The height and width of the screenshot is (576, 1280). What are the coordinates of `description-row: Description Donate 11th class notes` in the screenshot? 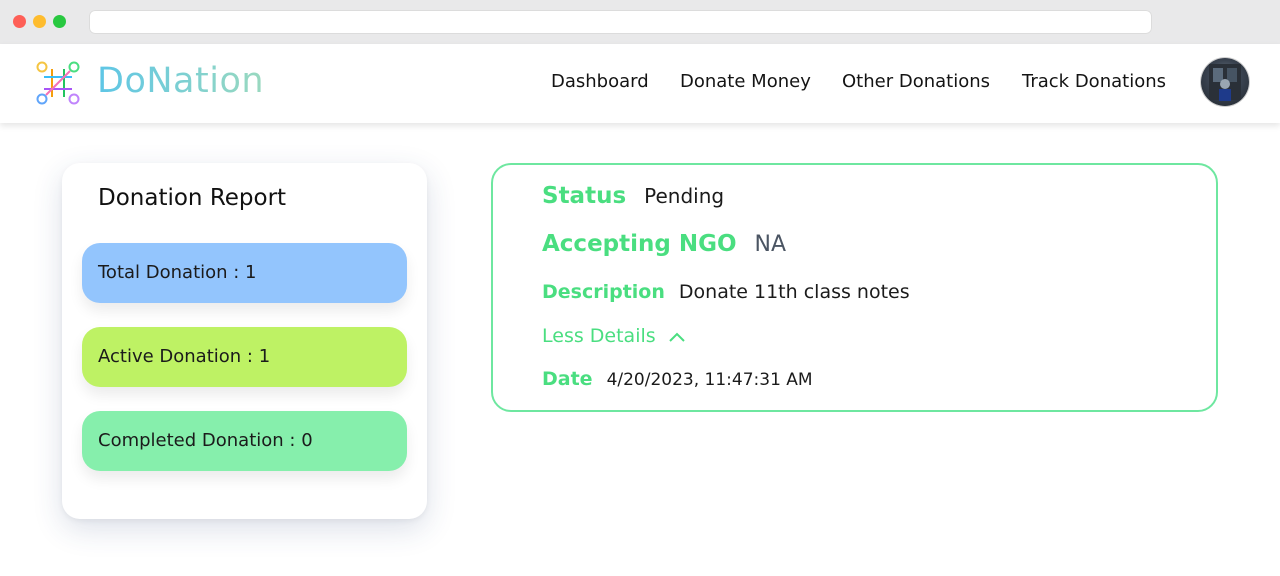 It's located at (726, 292).